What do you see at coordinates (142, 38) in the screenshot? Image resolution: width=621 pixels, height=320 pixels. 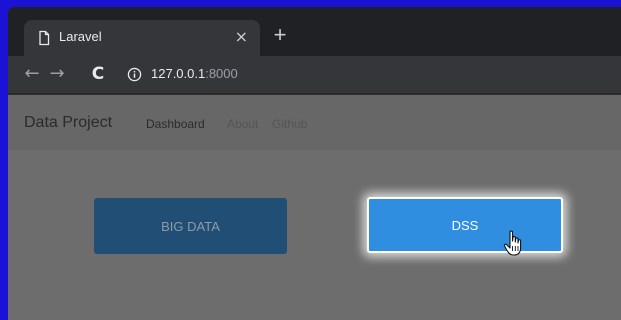 I see `browser-tab: Laravel ×` at bounding box center [142, 38].